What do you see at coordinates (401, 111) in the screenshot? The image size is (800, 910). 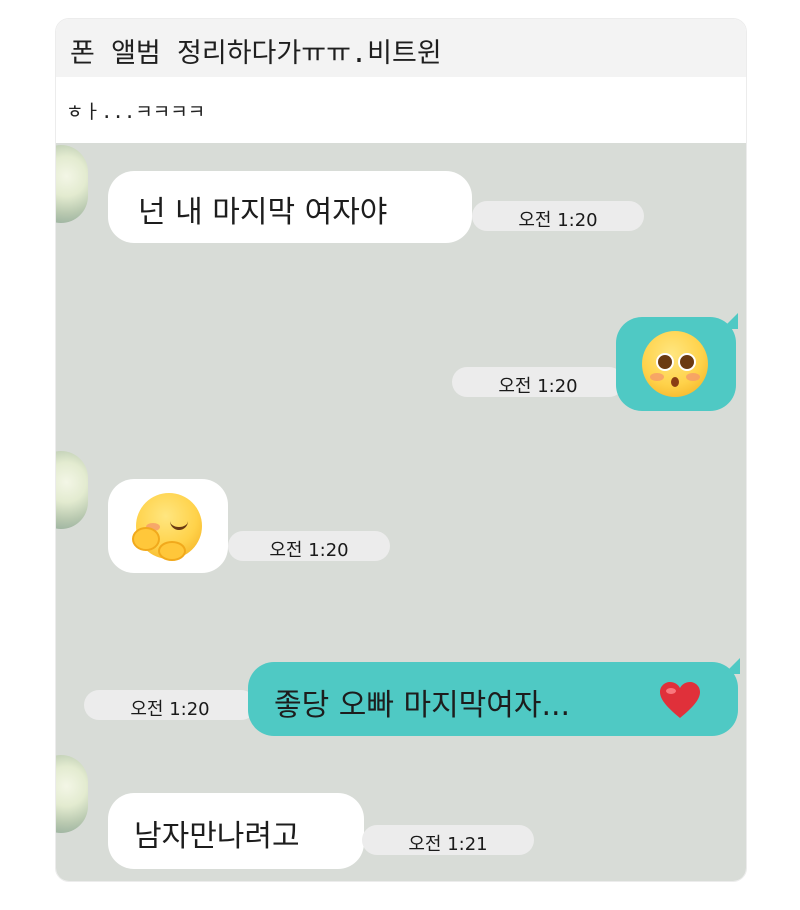 I see `post-caption: ㅎㅏ...ㅋㅋㅋㅋ` at bounding box center [401, 111].